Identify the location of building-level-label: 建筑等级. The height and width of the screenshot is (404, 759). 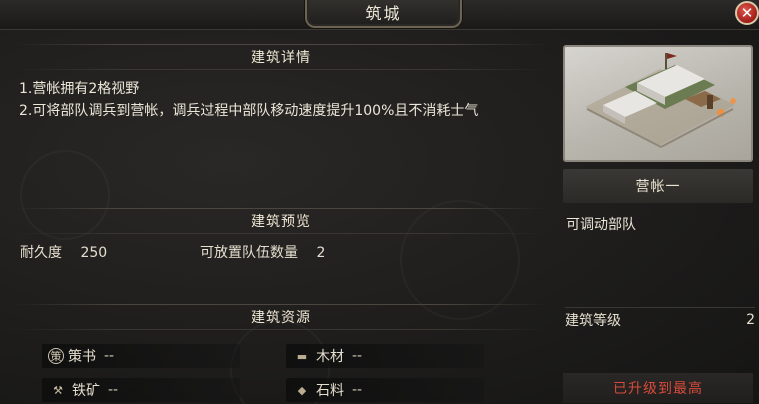
(593, 320).